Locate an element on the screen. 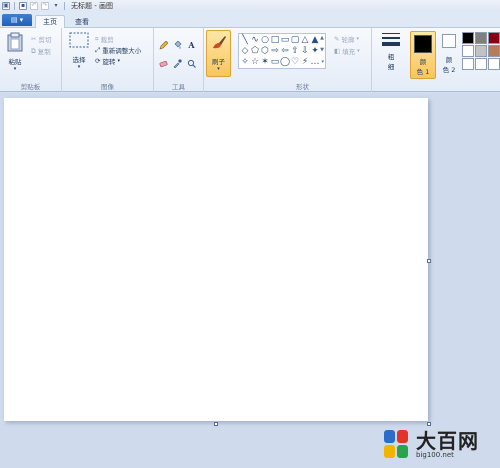 This screenshot has width=500, height=468. pencil-icon is located at coordinates (163, 45).